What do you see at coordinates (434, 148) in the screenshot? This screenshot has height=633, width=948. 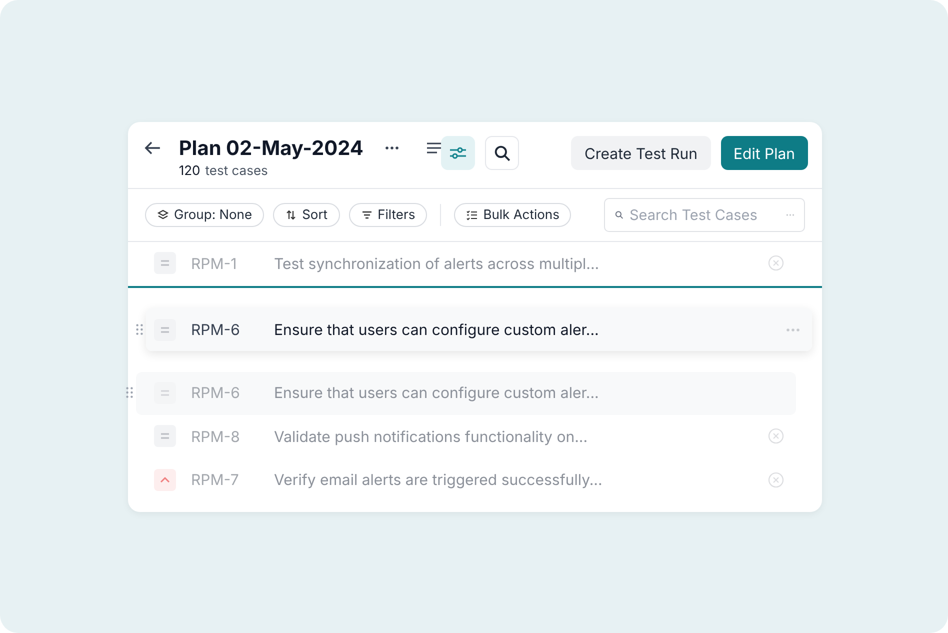 I see `menu-icon` at bounding box center [434, 148].